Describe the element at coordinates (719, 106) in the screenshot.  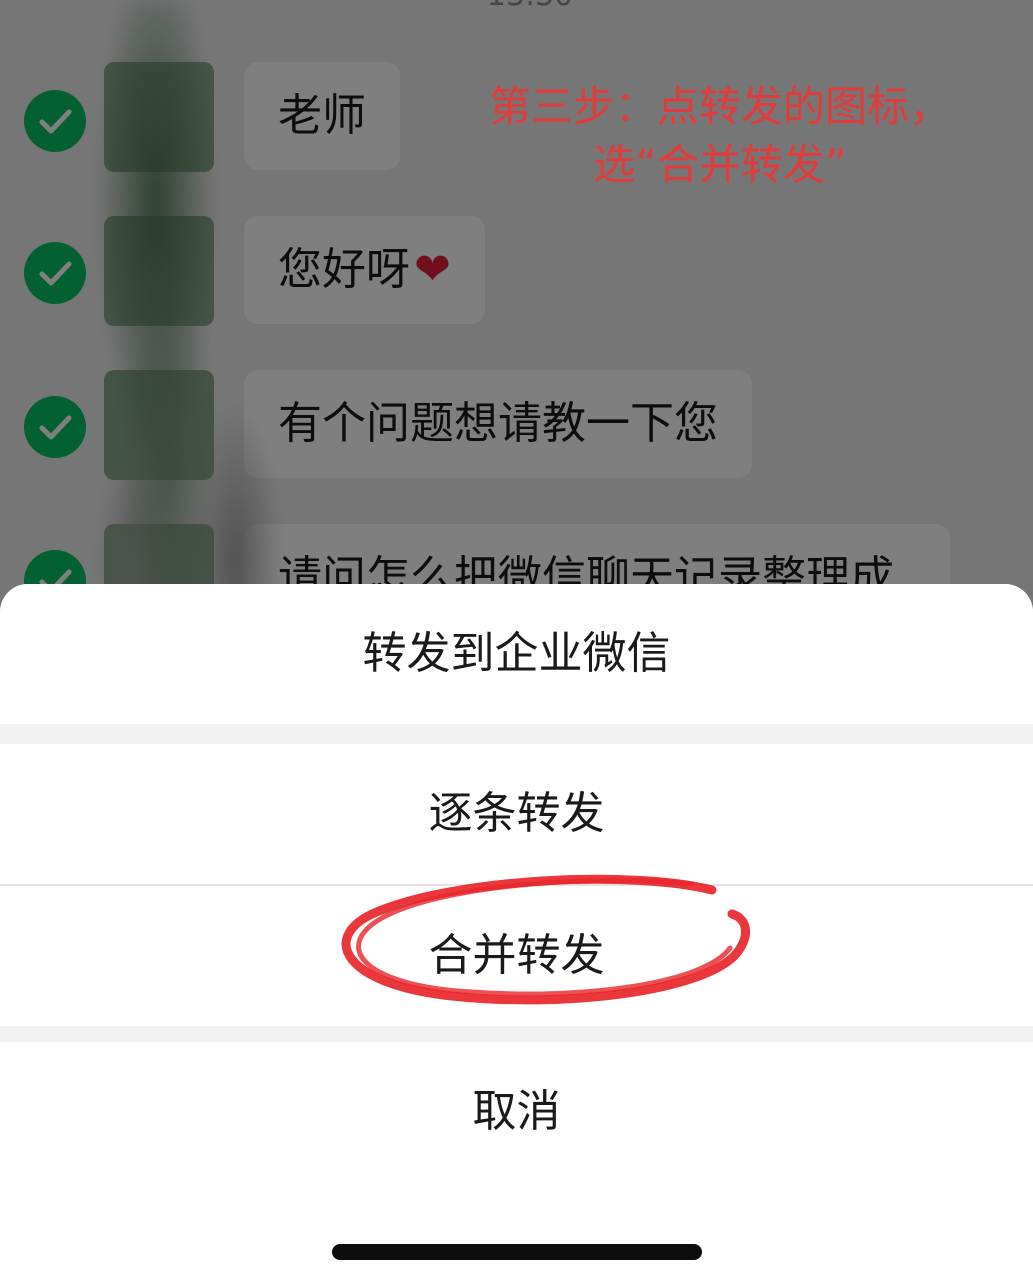
I see `annotation-line: 第三步：点转发的图标，` at that location.